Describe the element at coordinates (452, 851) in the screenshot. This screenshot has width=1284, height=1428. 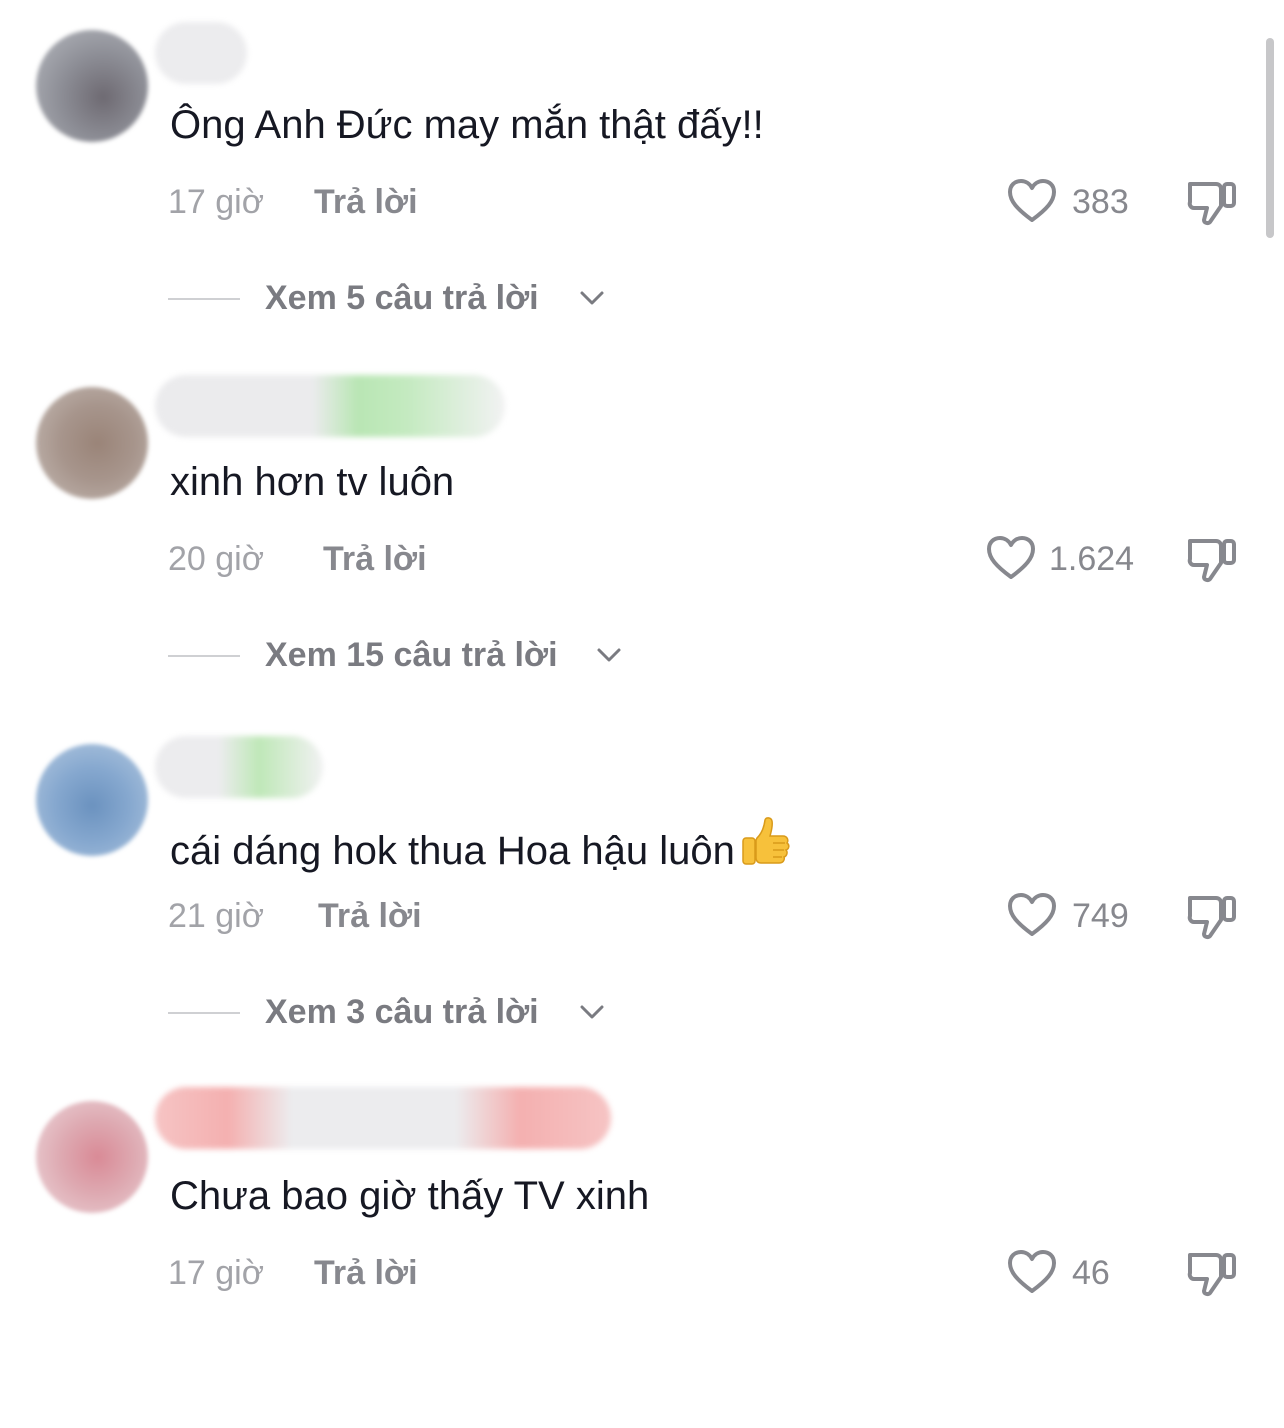
I see `comment-text-content: cái dáng hok thua Hoa hậu luôn` at that location.